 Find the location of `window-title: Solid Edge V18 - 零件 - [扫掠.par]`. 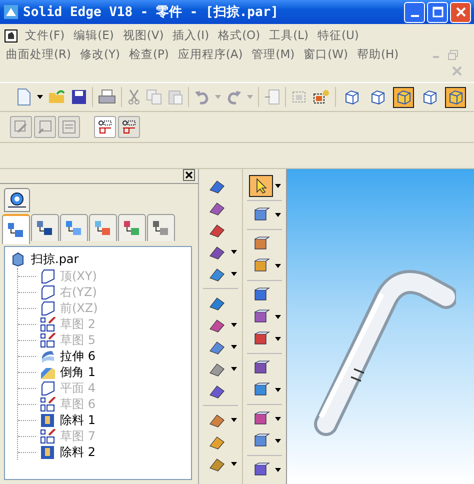

window-title: Solid Edge V18 - 零件 - [扫掠.par] is located at coordinates (151, 12).